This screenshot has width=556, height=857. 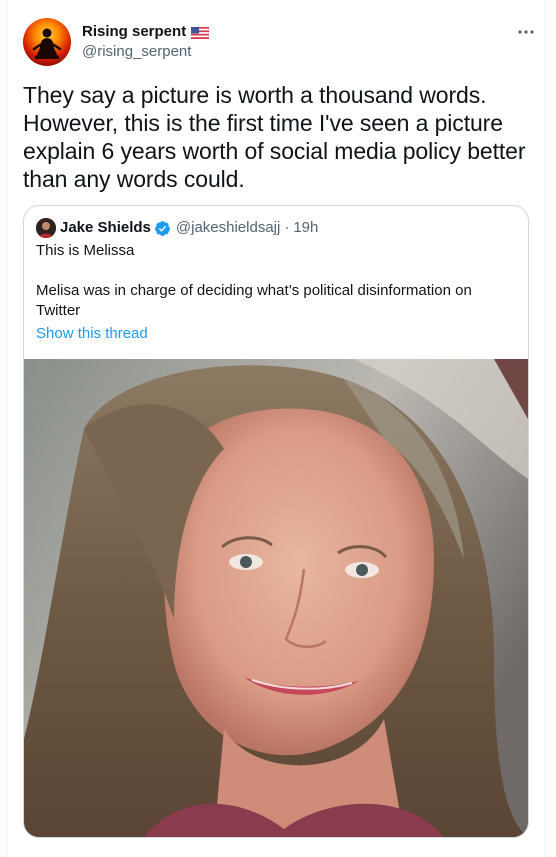 What do you see at coordinates (200, 33) in the screenshot?
I see `us-flag-icon` at bounding box center [200, 33].